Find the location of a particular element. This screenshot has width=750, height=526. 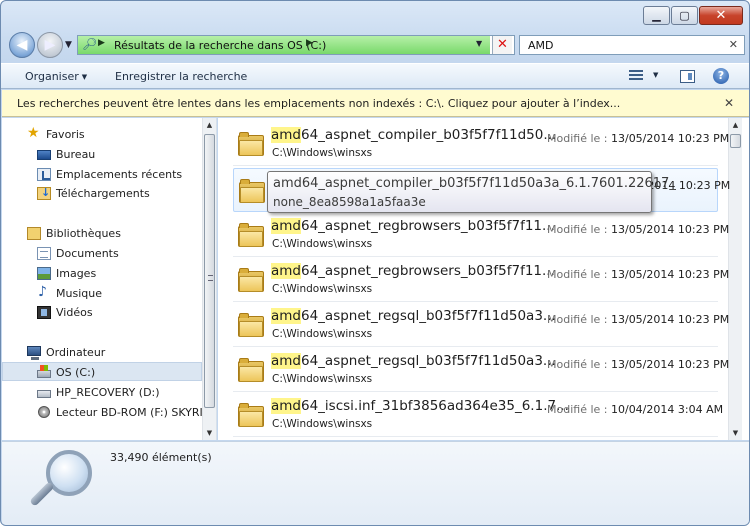

pictures-icon is located at coordinates (44, 273).